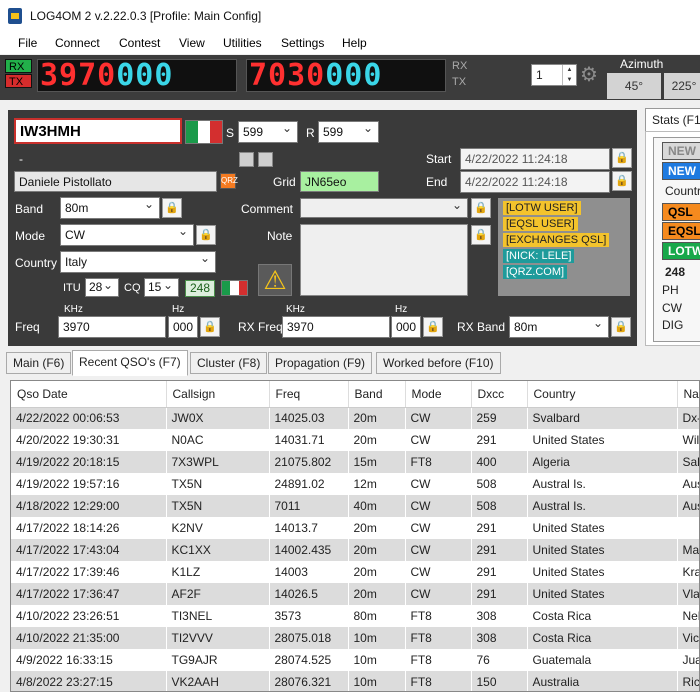 The image size is (700, 692). What do you see at coordinates (569, 75) in the screenshot?
I see `spinner-arrows-icon: ▲ ▼` at bounding box center [569, 75].